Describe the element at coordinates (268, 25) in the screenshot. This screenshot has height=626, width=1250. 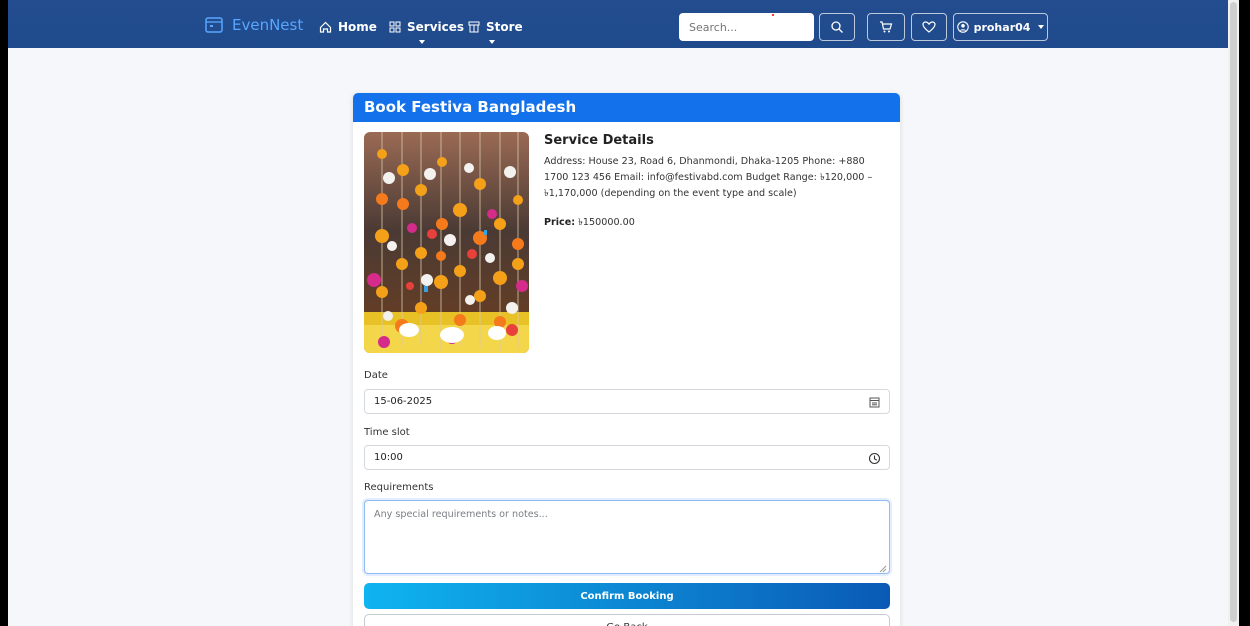
I see `brand-name: EvenNest` at that location.